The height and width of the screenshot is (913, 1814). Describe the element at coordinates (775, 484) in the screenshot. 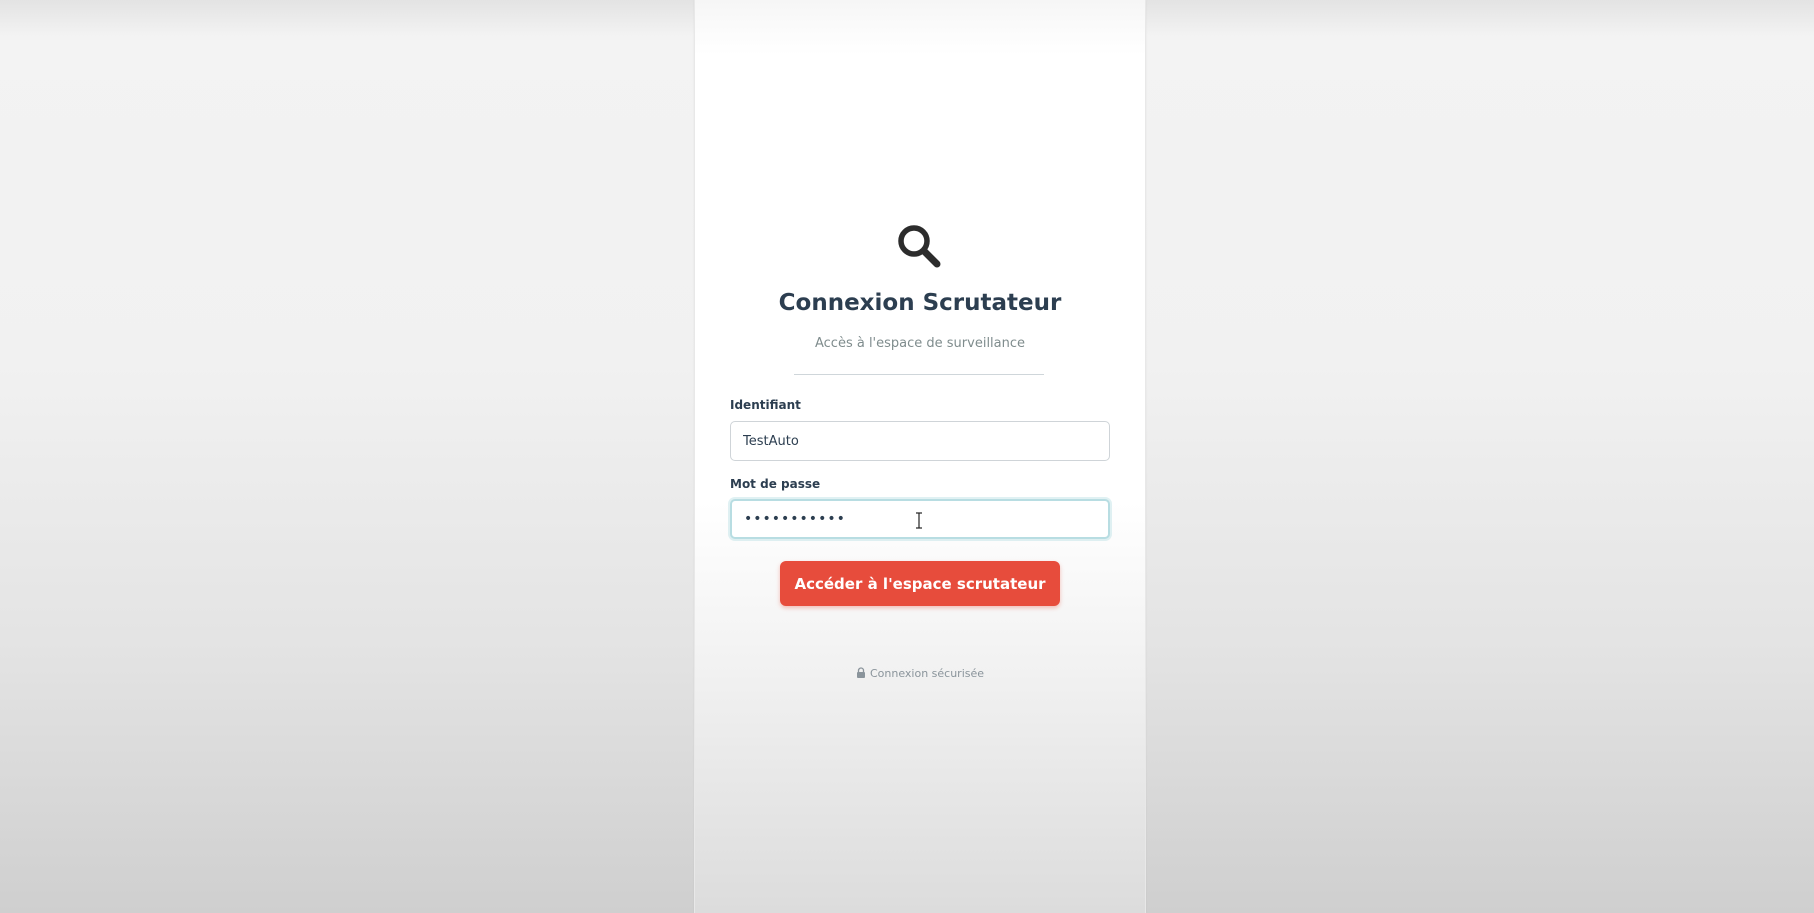

I see `password-label: Mot de passe` at that location.